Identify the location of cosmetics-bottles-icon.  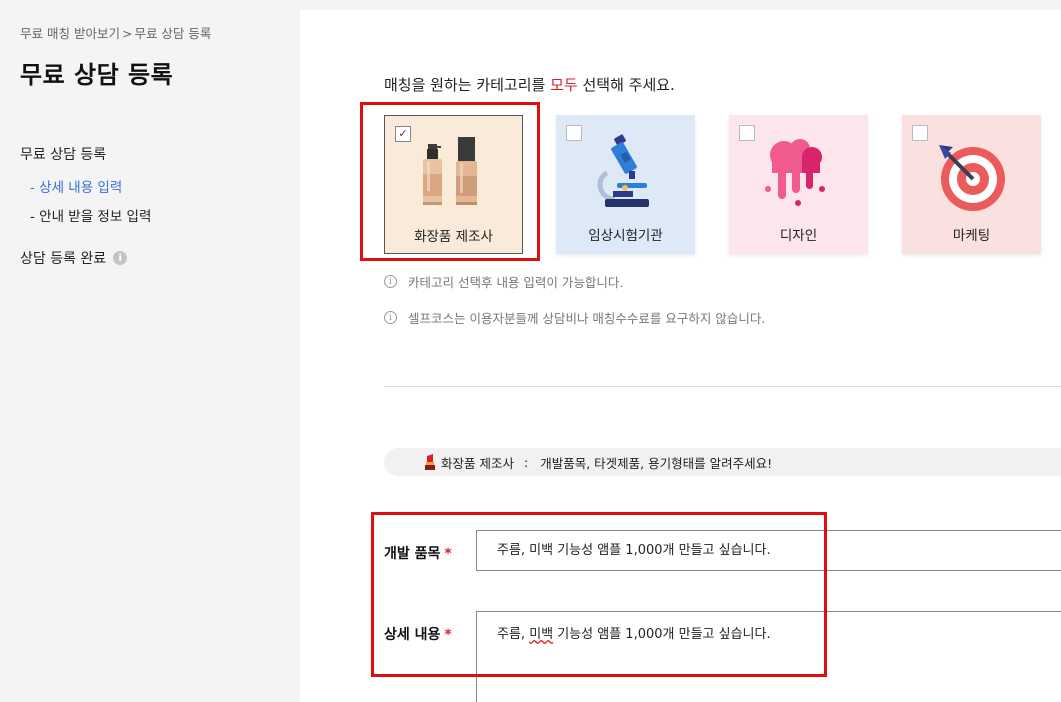
(450, 171).